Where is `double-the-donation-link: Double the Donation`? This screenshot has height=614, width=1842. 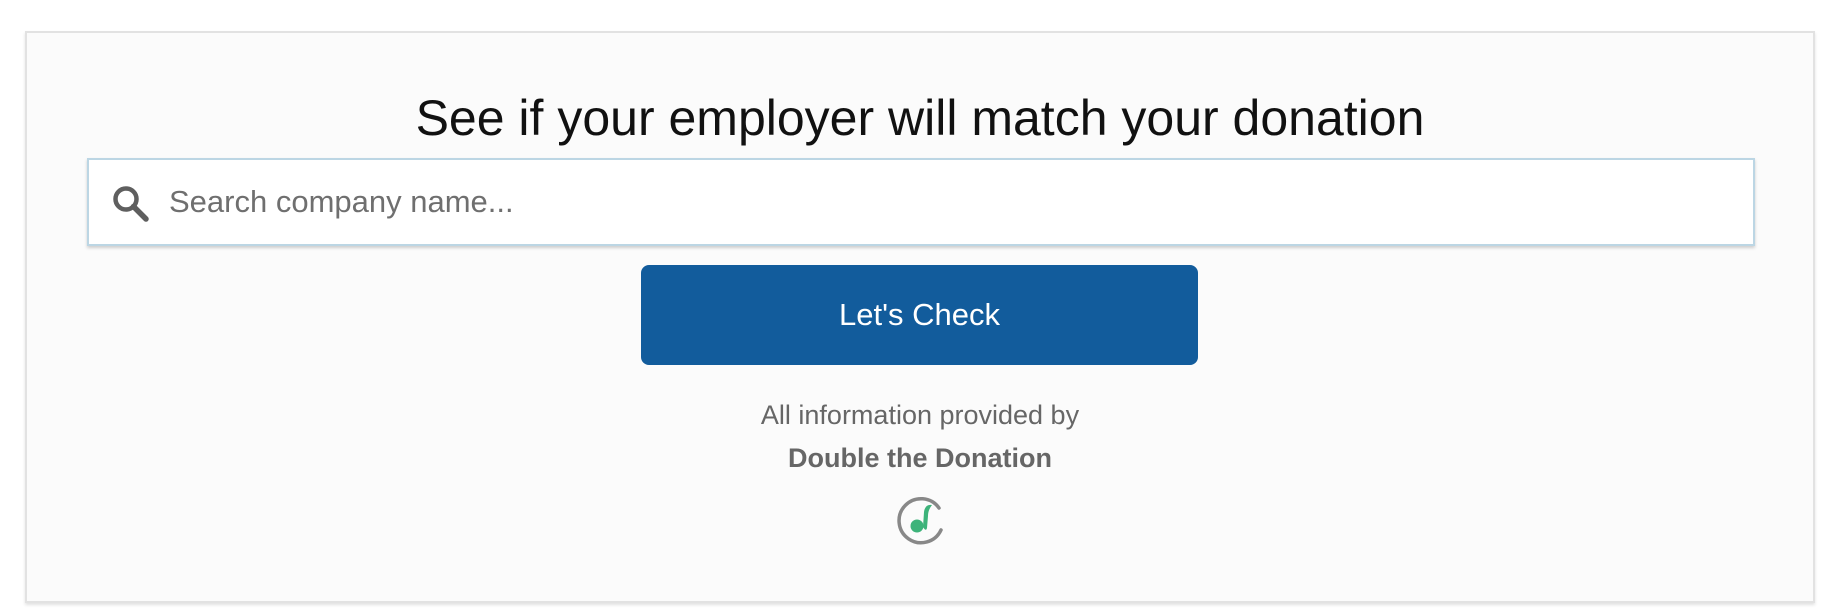 double-the-donation-link: Double the Donation is located at coordinates (920, 458).